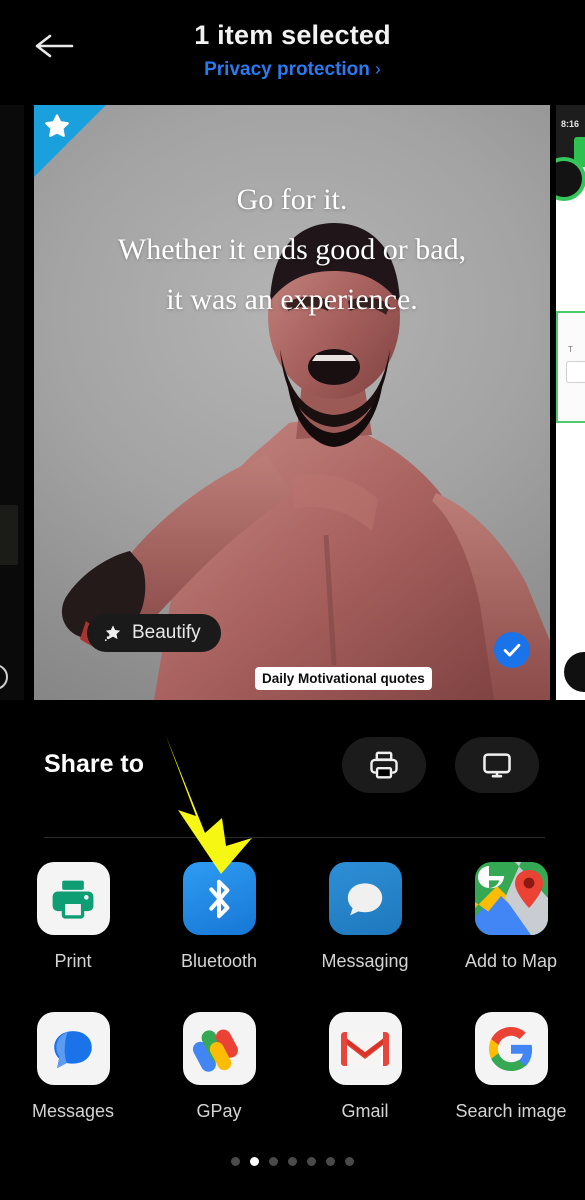  What do you see at coordinates (377, 69) in the screenshot?
I see `chevron-right-icon: ›` at bounding box center [377, 69].